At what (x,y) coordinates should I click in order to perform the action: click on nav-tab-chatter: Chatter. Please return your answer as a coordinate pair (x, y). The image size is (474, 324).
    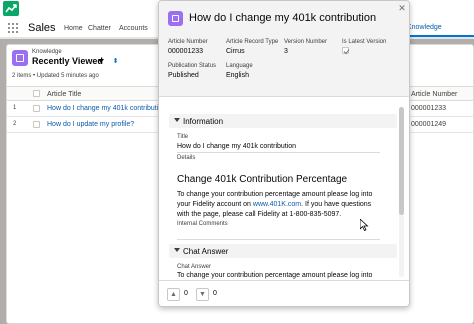
    Looking at the image, I should click on (99, 28).